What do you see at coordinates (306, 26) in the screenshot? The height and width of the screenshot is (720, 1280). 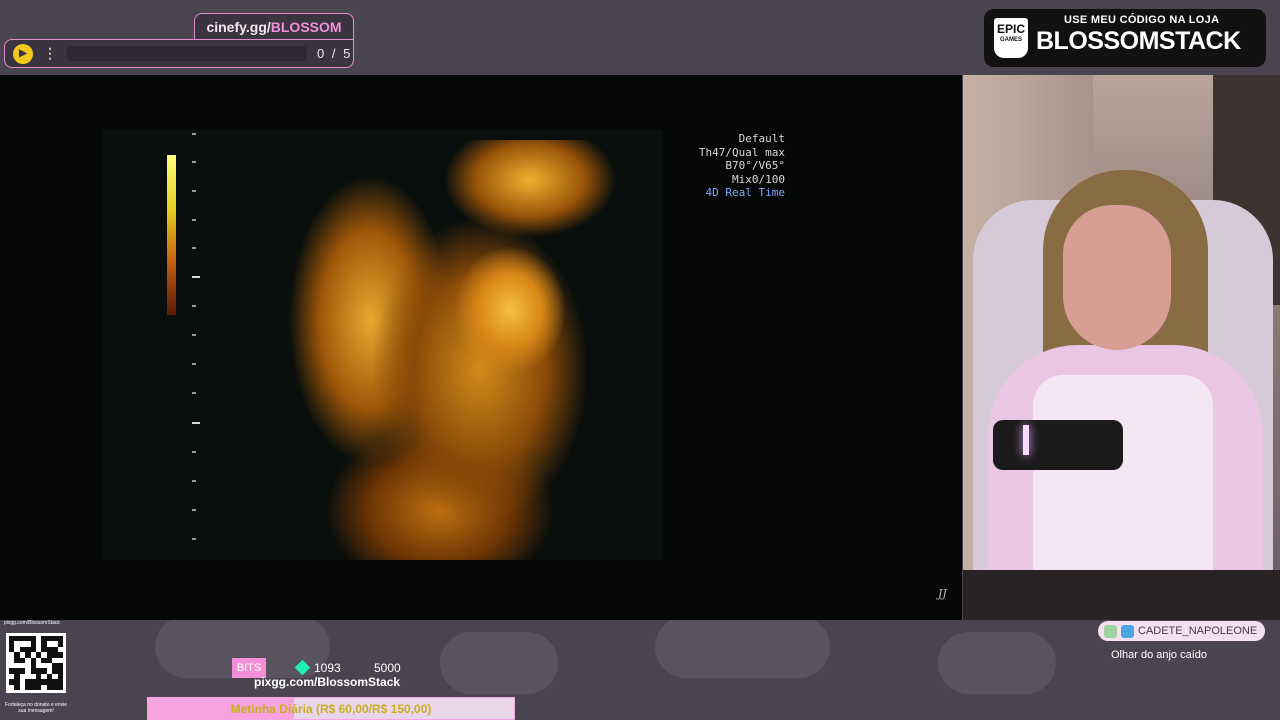 I see `cinefy-url-name: BLOSSOM` at bounding box center [306, 26].